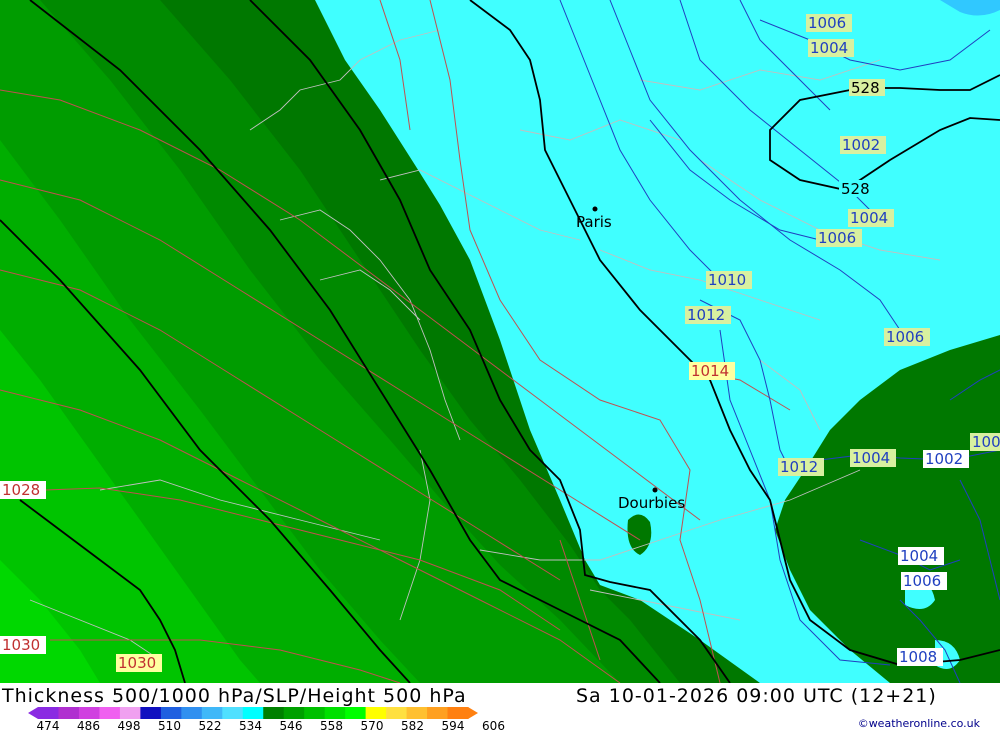 The height and width of the screenshot is (733, 1000). I want to click on legend-tick-label: 582, so click(412, 726).